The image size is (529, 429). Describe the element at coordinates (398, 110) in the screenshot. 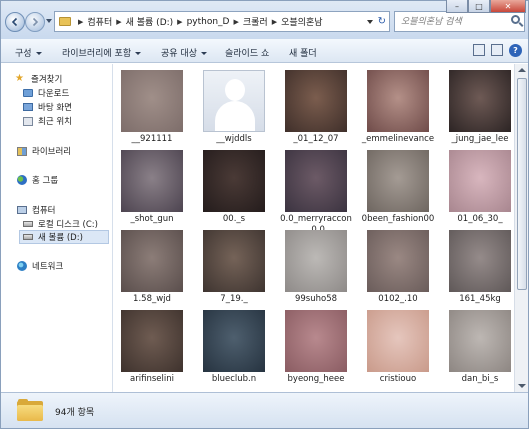

I see `file-item: _emmelinevance` at that location.